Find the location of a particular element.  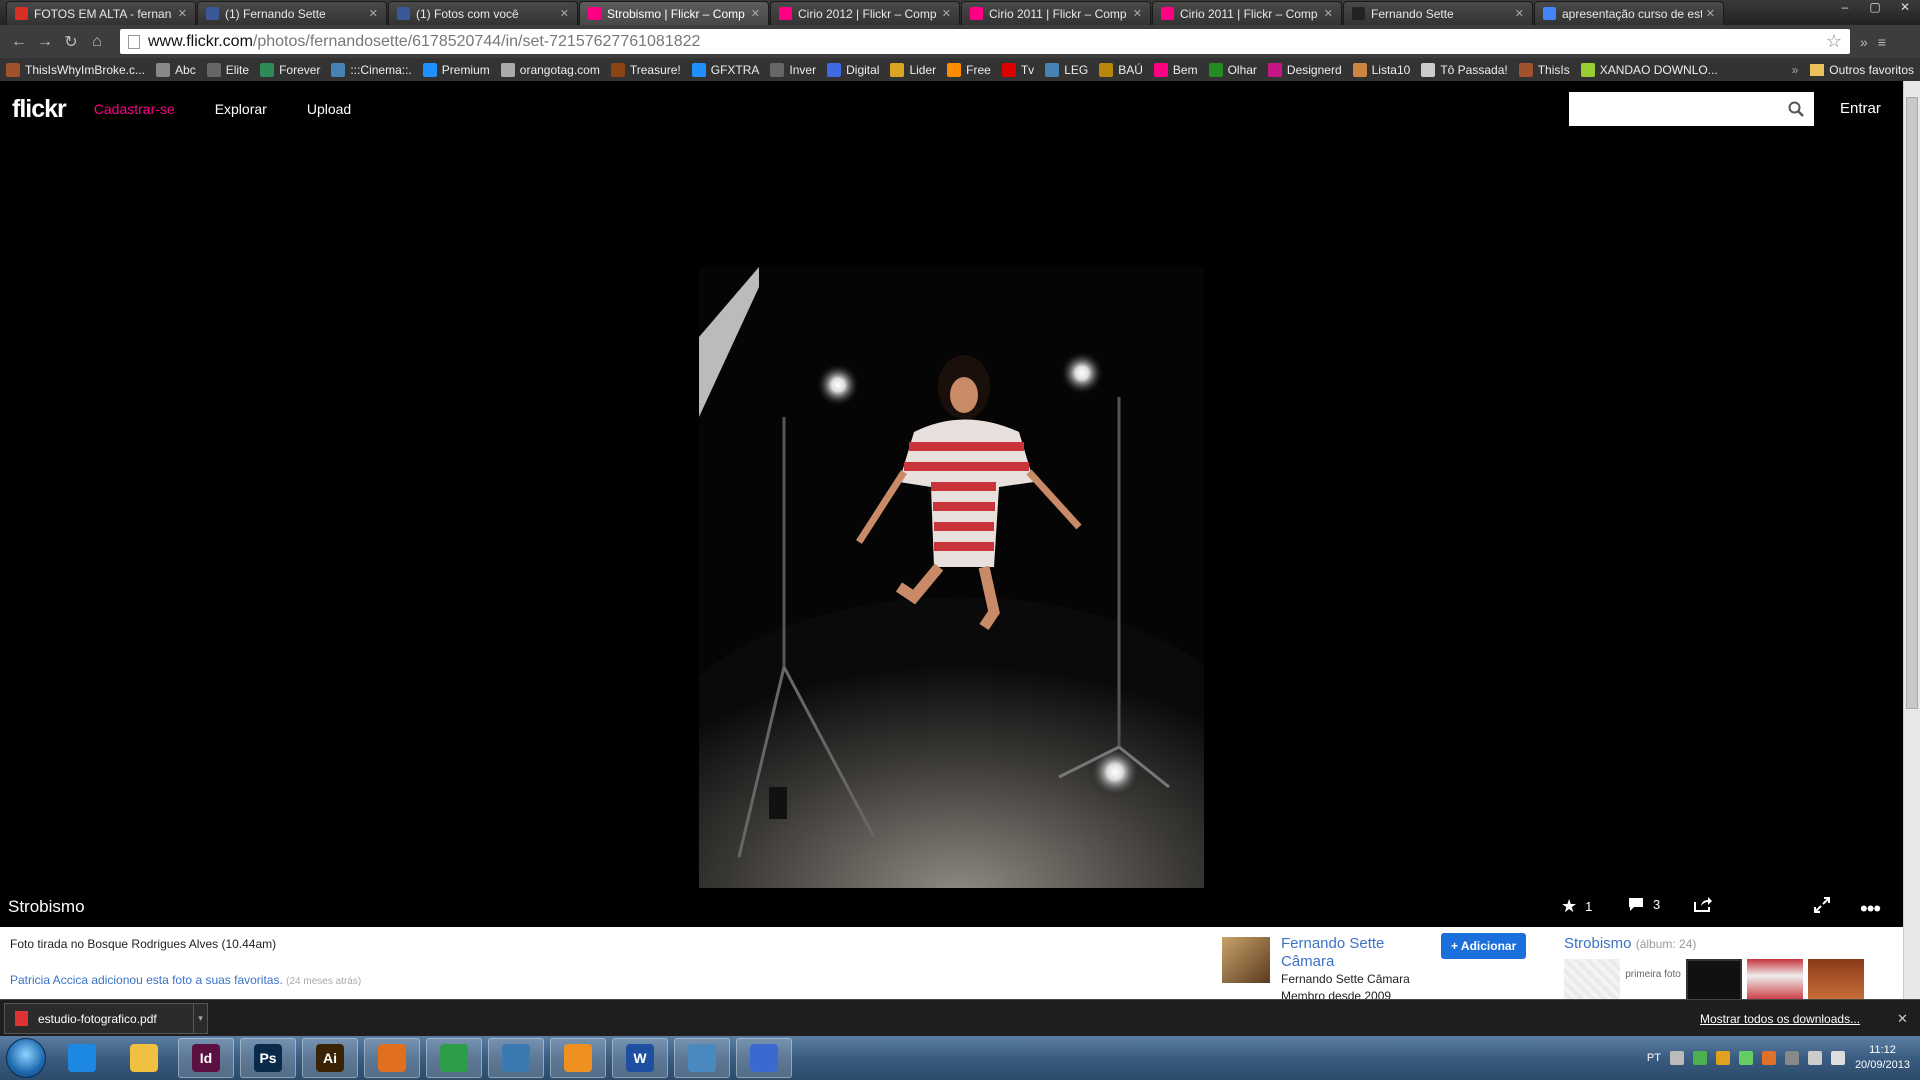

browser-tab: Strobismo | Flickr – Comp ✕ is located at coordinates (674, 13).